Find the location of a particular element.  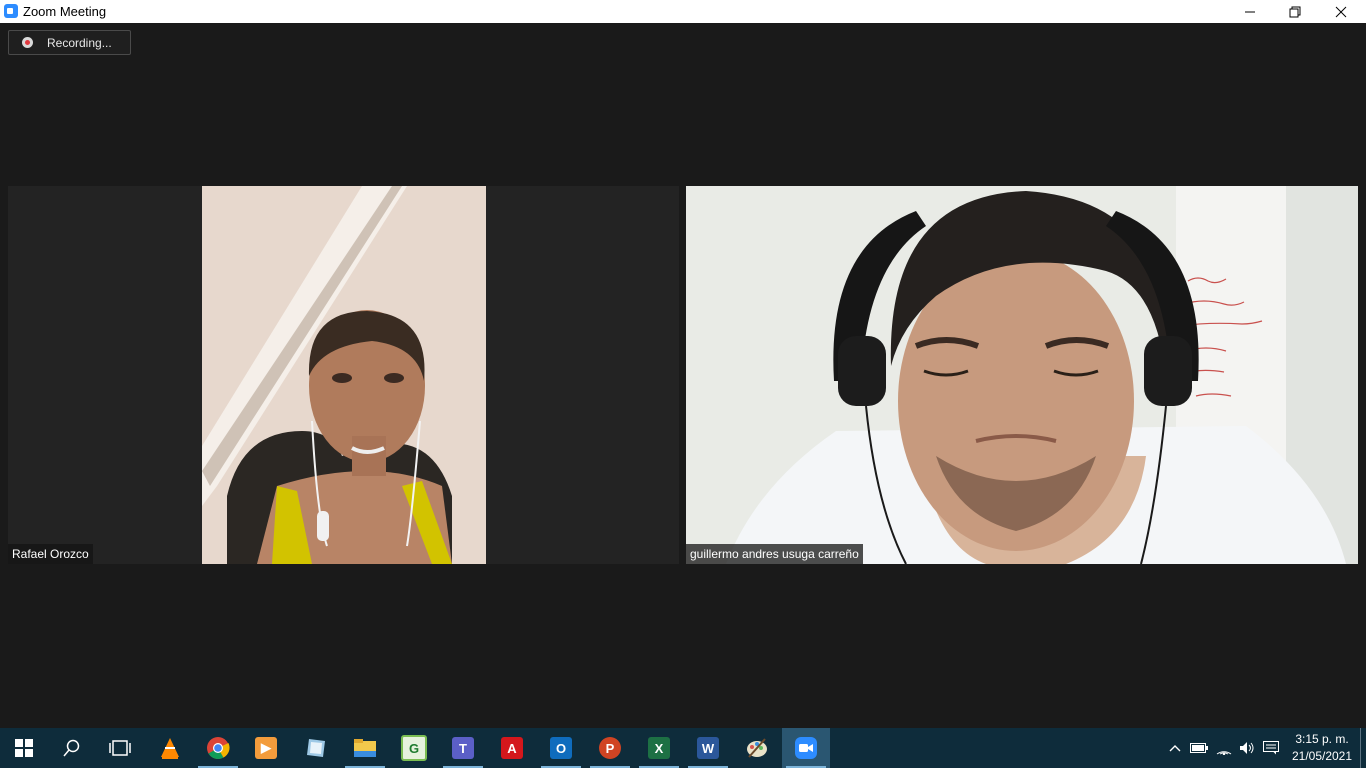

close-button is located at coordinates (1341, 11).